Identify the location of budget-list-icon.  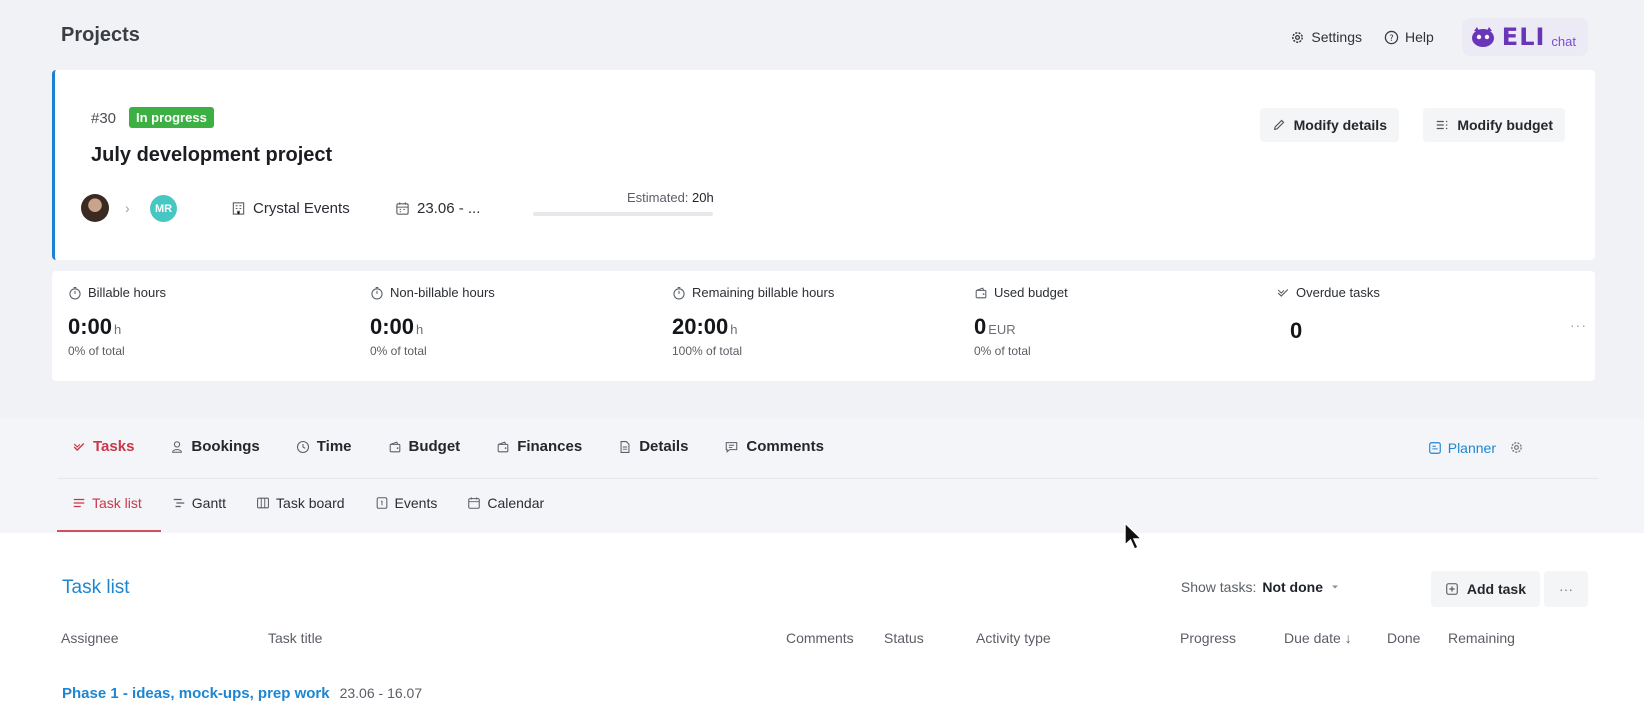
(1442, 125).